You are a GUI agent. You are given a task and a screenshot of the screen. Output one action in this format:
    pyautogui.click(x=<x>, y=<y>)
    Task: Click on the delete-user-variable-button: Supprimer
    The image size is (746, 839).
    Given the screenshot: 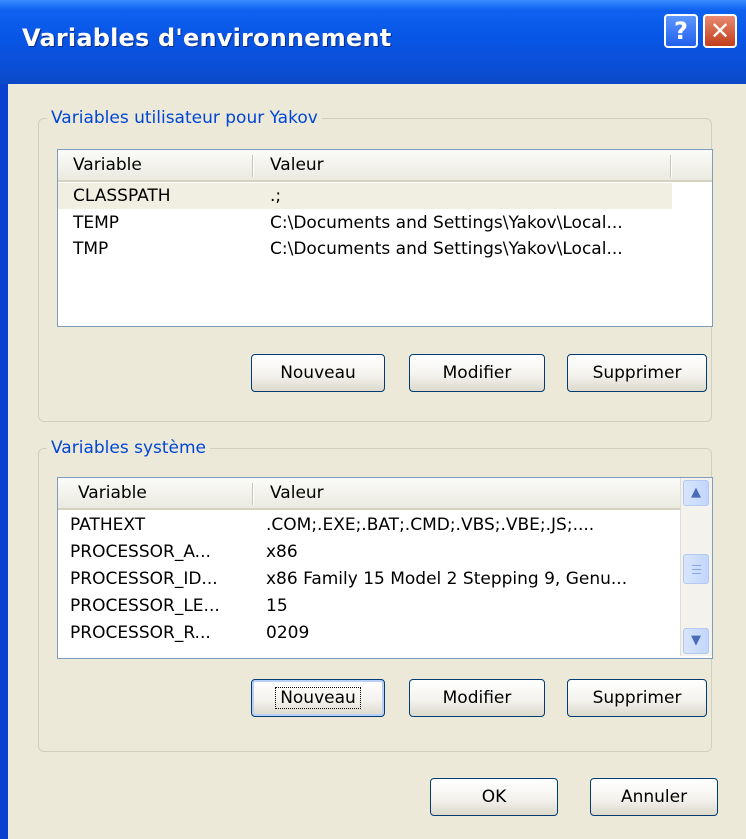 What is the action you would take?
    pyautogui.click(x=637, y=373)
    